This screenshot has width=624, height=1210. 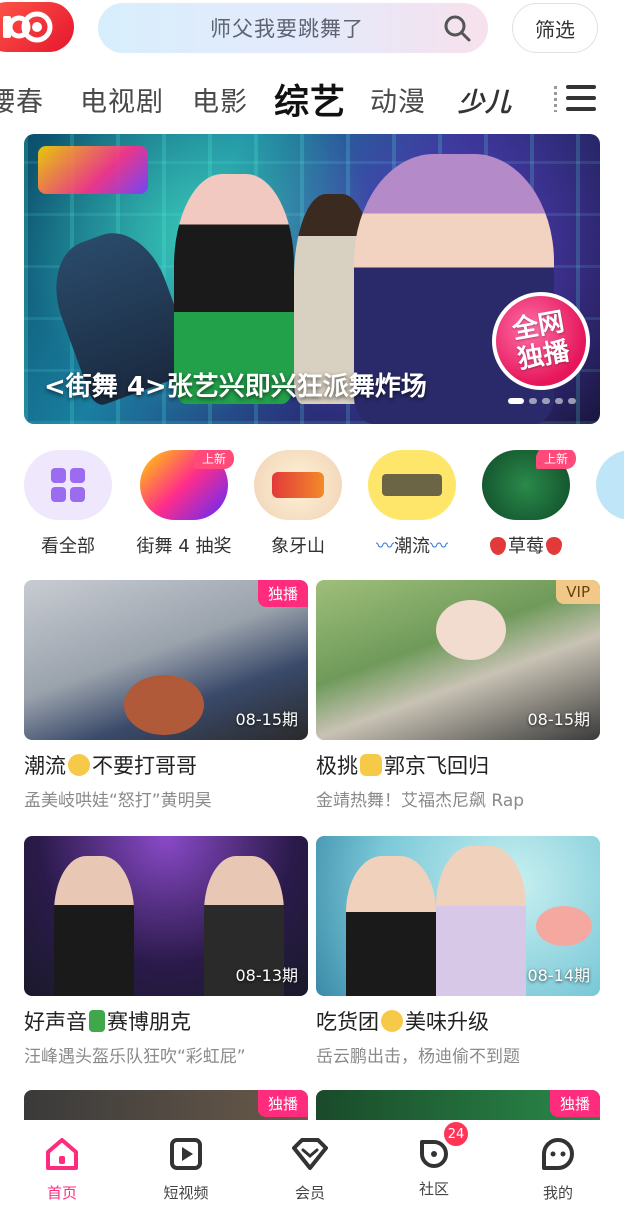 I want to click on title-part: 吃货团, so click(x=347, y=1022).